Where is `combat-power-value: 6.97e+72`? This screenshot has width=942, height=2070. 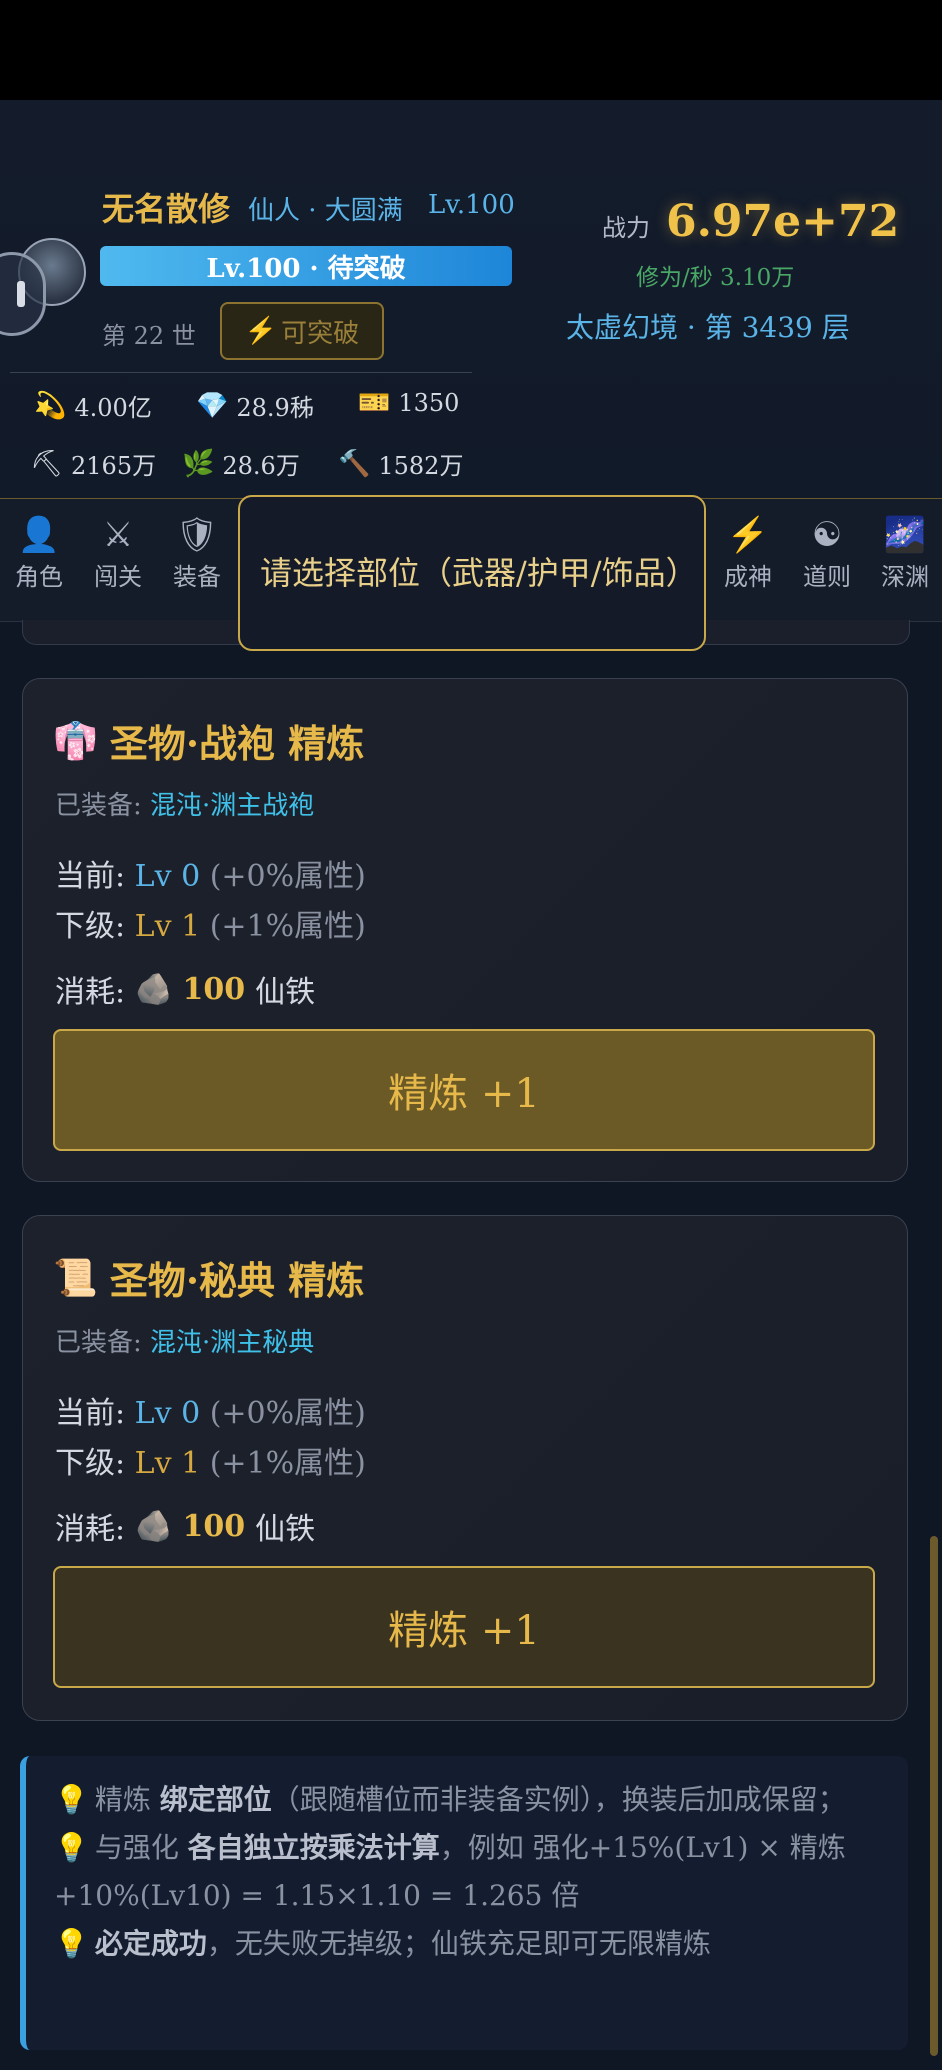
combat-power-value: 6.97e+72 is located at coordinates (783, 221).